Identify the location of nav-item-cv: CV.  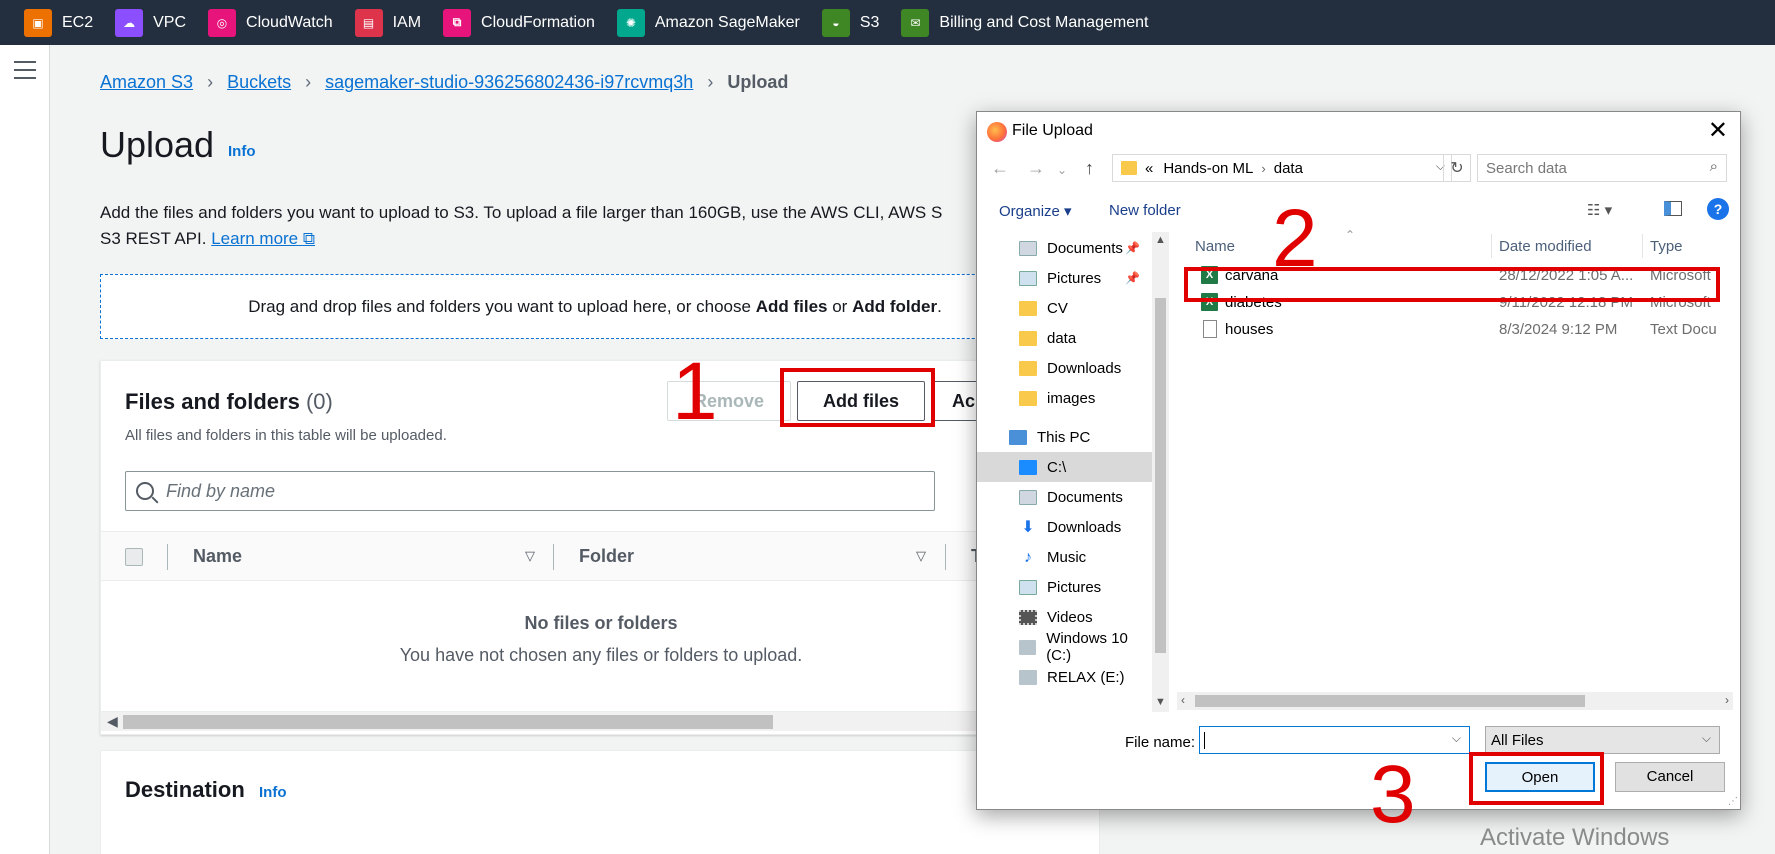
(1064, 308).